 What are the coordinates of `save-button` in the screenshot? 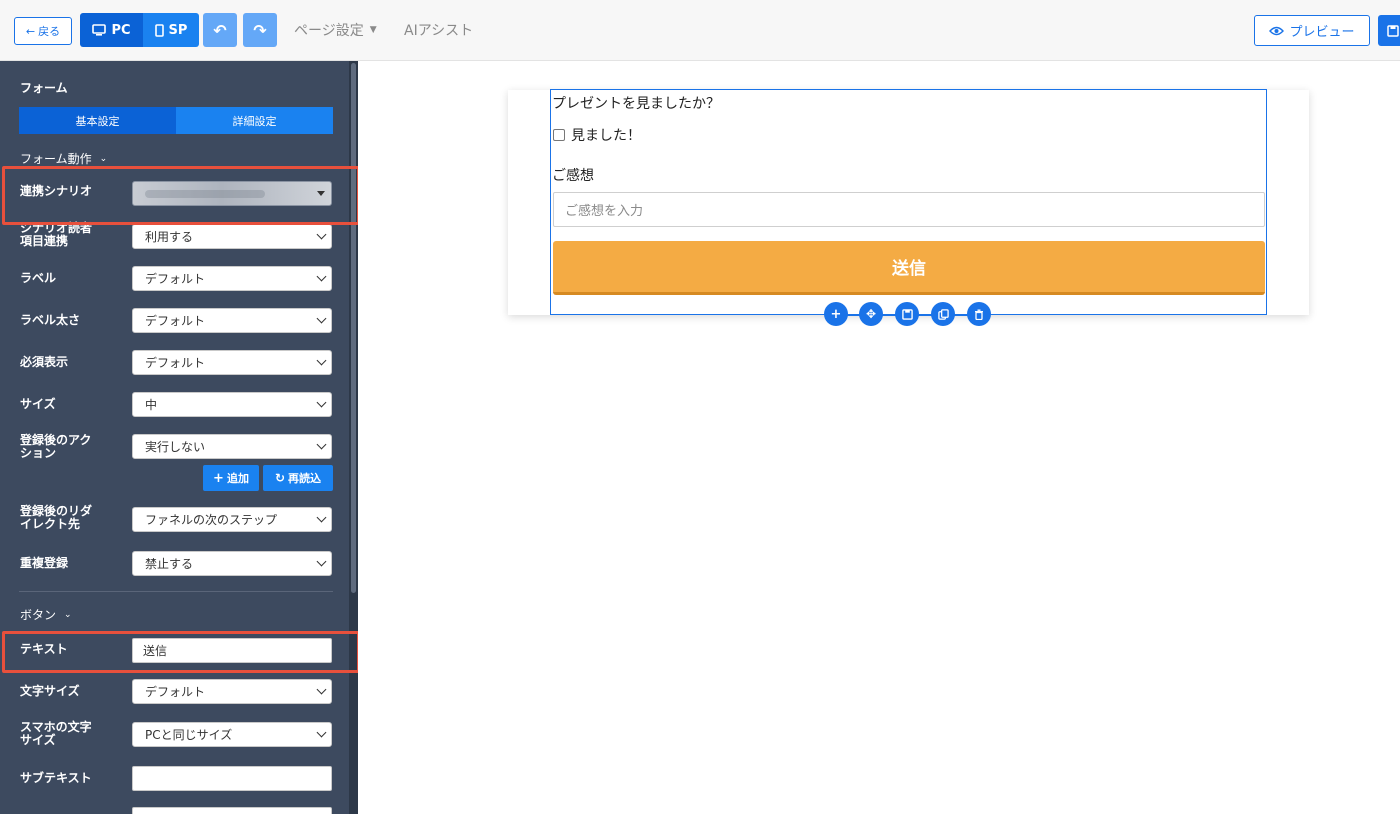 It's located at (1389, 30).